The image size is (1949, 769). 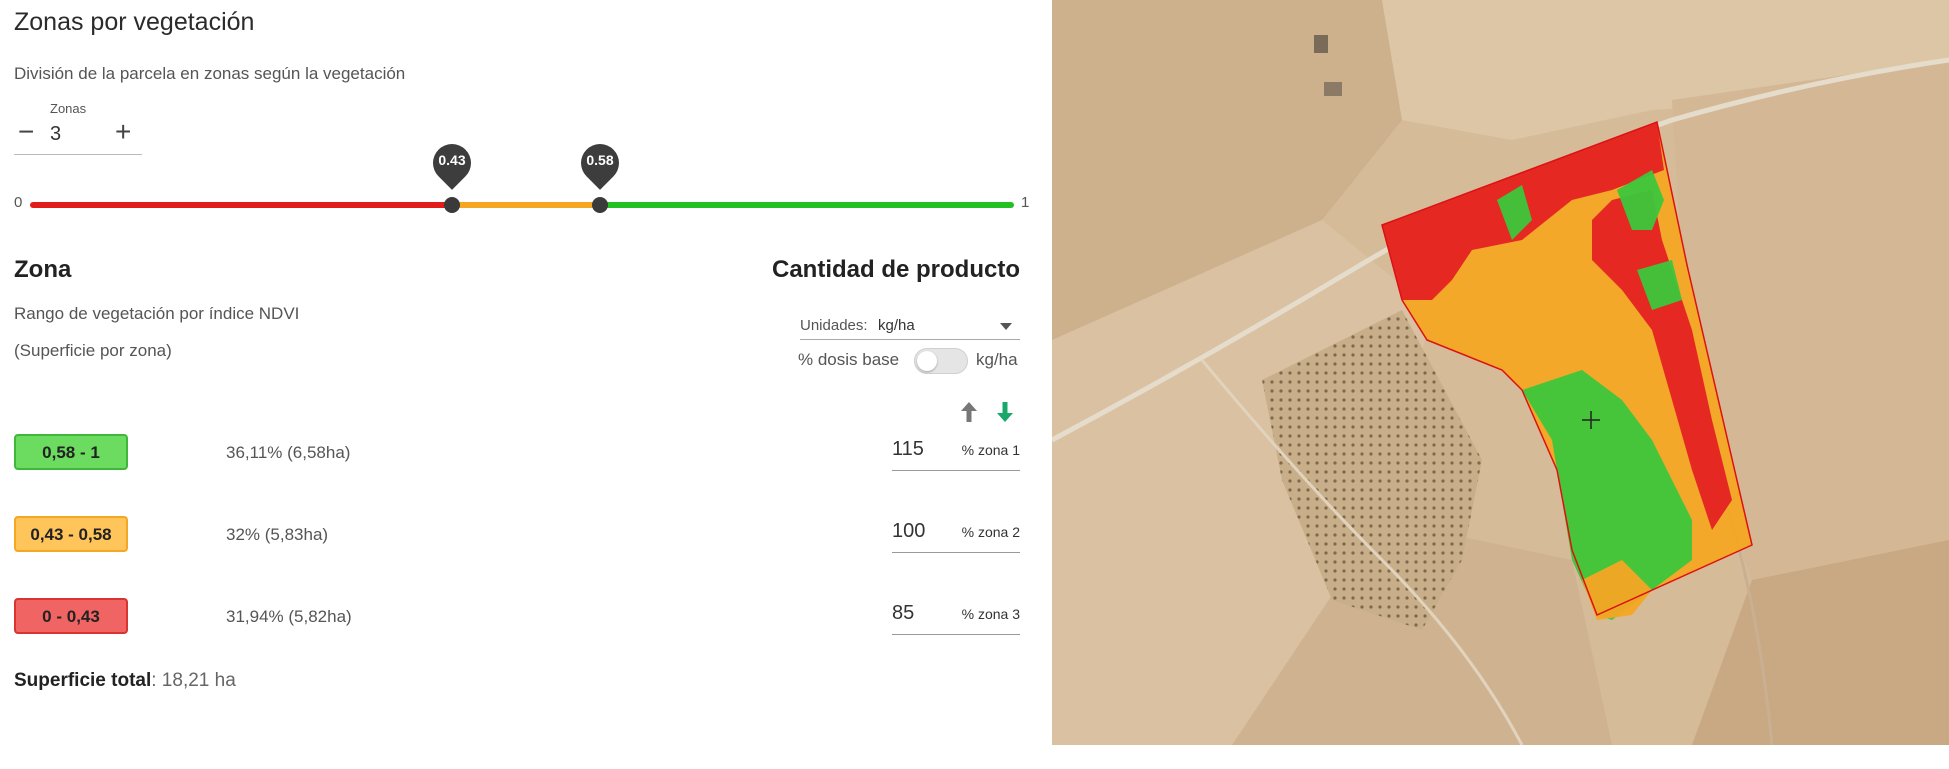 I want to click on units-label: Unidades:, so click(x=834, y=325).